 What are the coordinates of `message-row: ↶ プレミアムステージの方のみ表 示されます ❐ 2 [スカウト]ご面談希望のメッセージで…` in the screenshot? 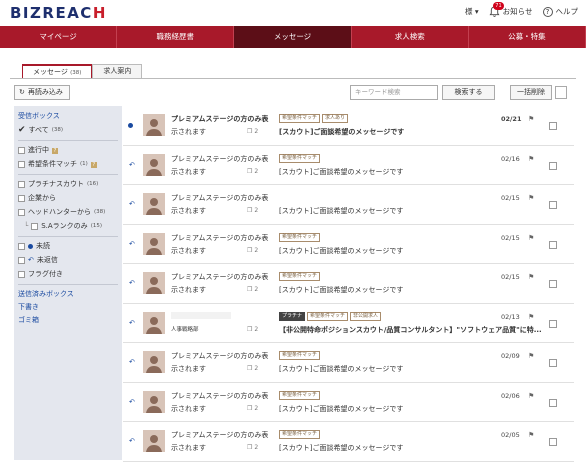 It's located at (348, 205).